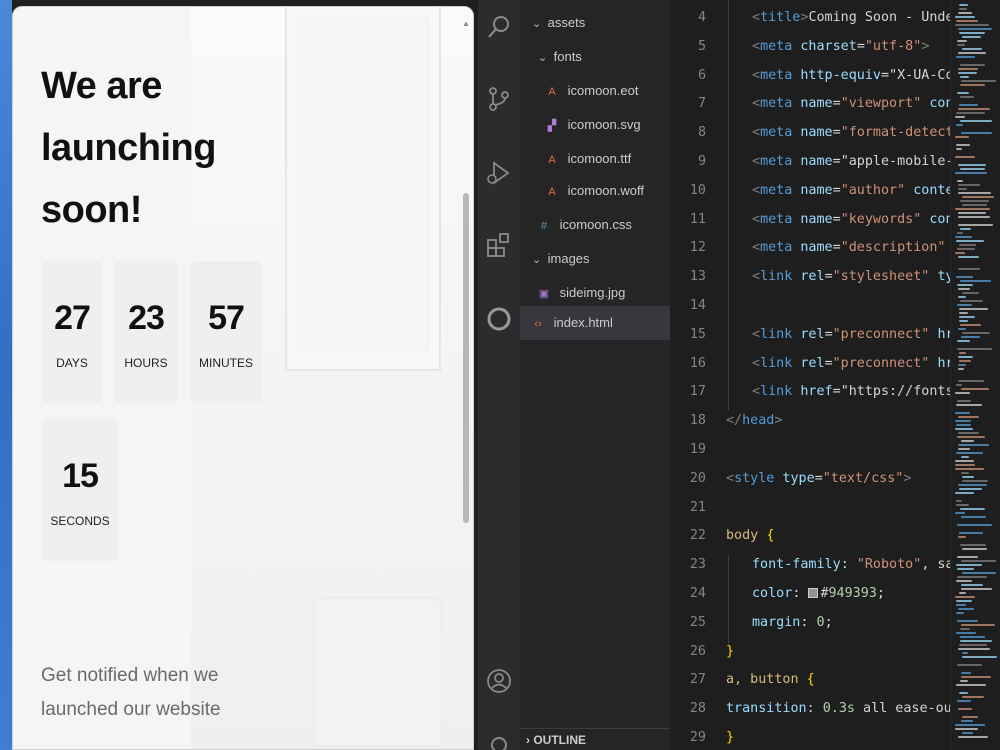  I want to click on countdown-hours: 23 HOURS, so click(146, 332).